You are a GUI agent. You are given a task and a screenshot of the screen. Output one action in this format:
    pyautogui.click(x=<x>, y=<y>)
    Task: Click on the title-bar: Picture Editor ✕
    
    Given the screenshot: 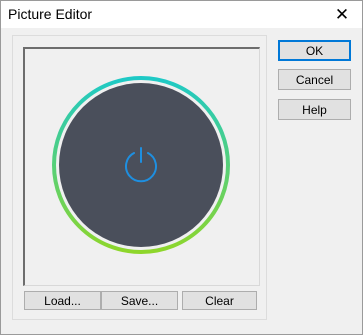 What is the action you would take?
    pyautogui.click(x=181, y=14)
    